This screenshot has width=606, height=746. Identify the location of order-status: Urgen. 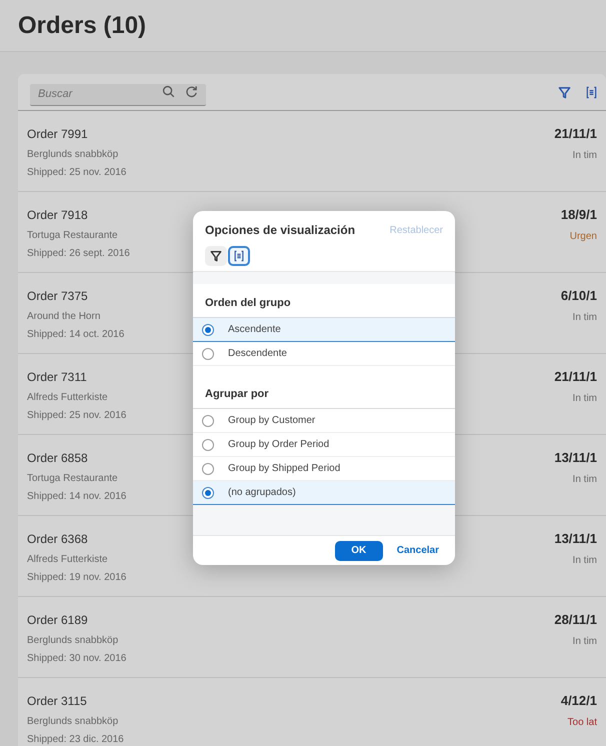
(583, 237).